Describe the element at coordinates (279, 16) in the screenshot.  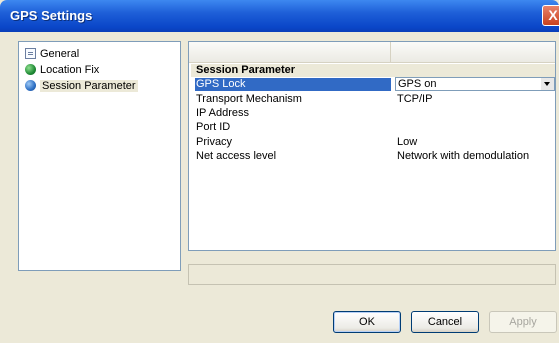
I see `title-bar: GPS Settings X` at that location.